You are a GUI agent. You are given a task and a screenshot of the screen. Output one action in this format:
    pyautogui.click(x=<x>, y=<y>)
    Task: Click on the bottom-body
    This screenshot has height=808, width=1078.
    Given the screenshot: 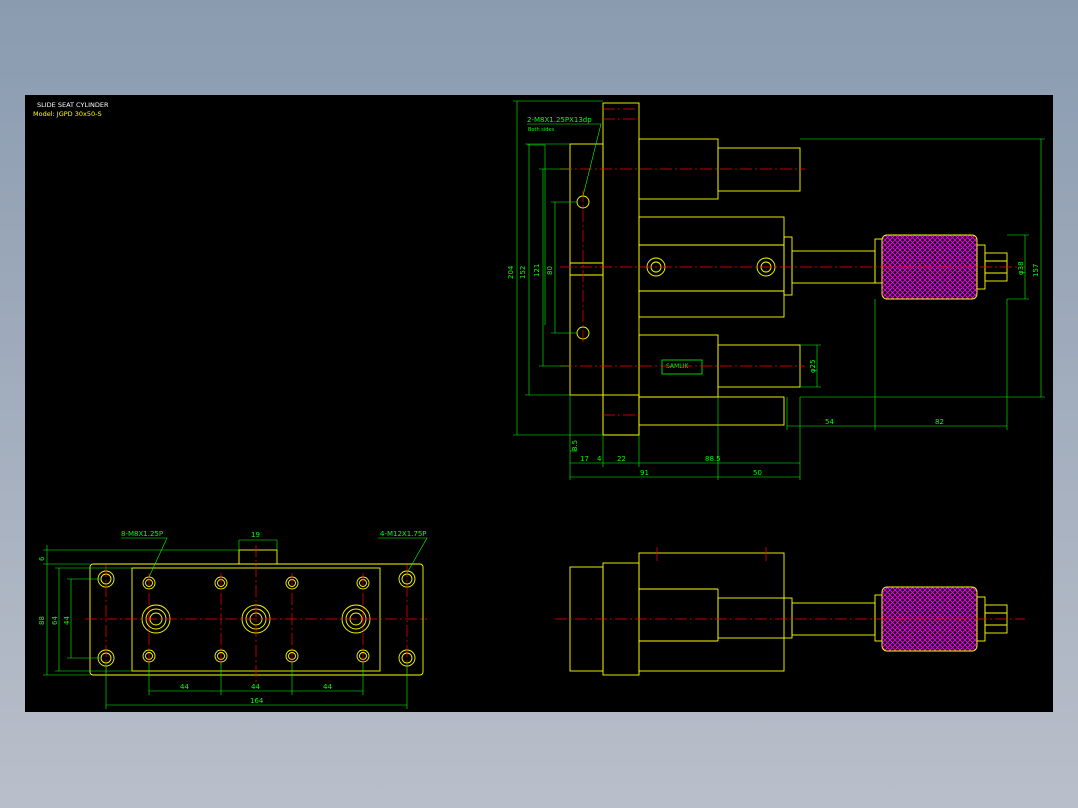 What is the action you would take?
    pyautogui.click(x=711, y=612)
    